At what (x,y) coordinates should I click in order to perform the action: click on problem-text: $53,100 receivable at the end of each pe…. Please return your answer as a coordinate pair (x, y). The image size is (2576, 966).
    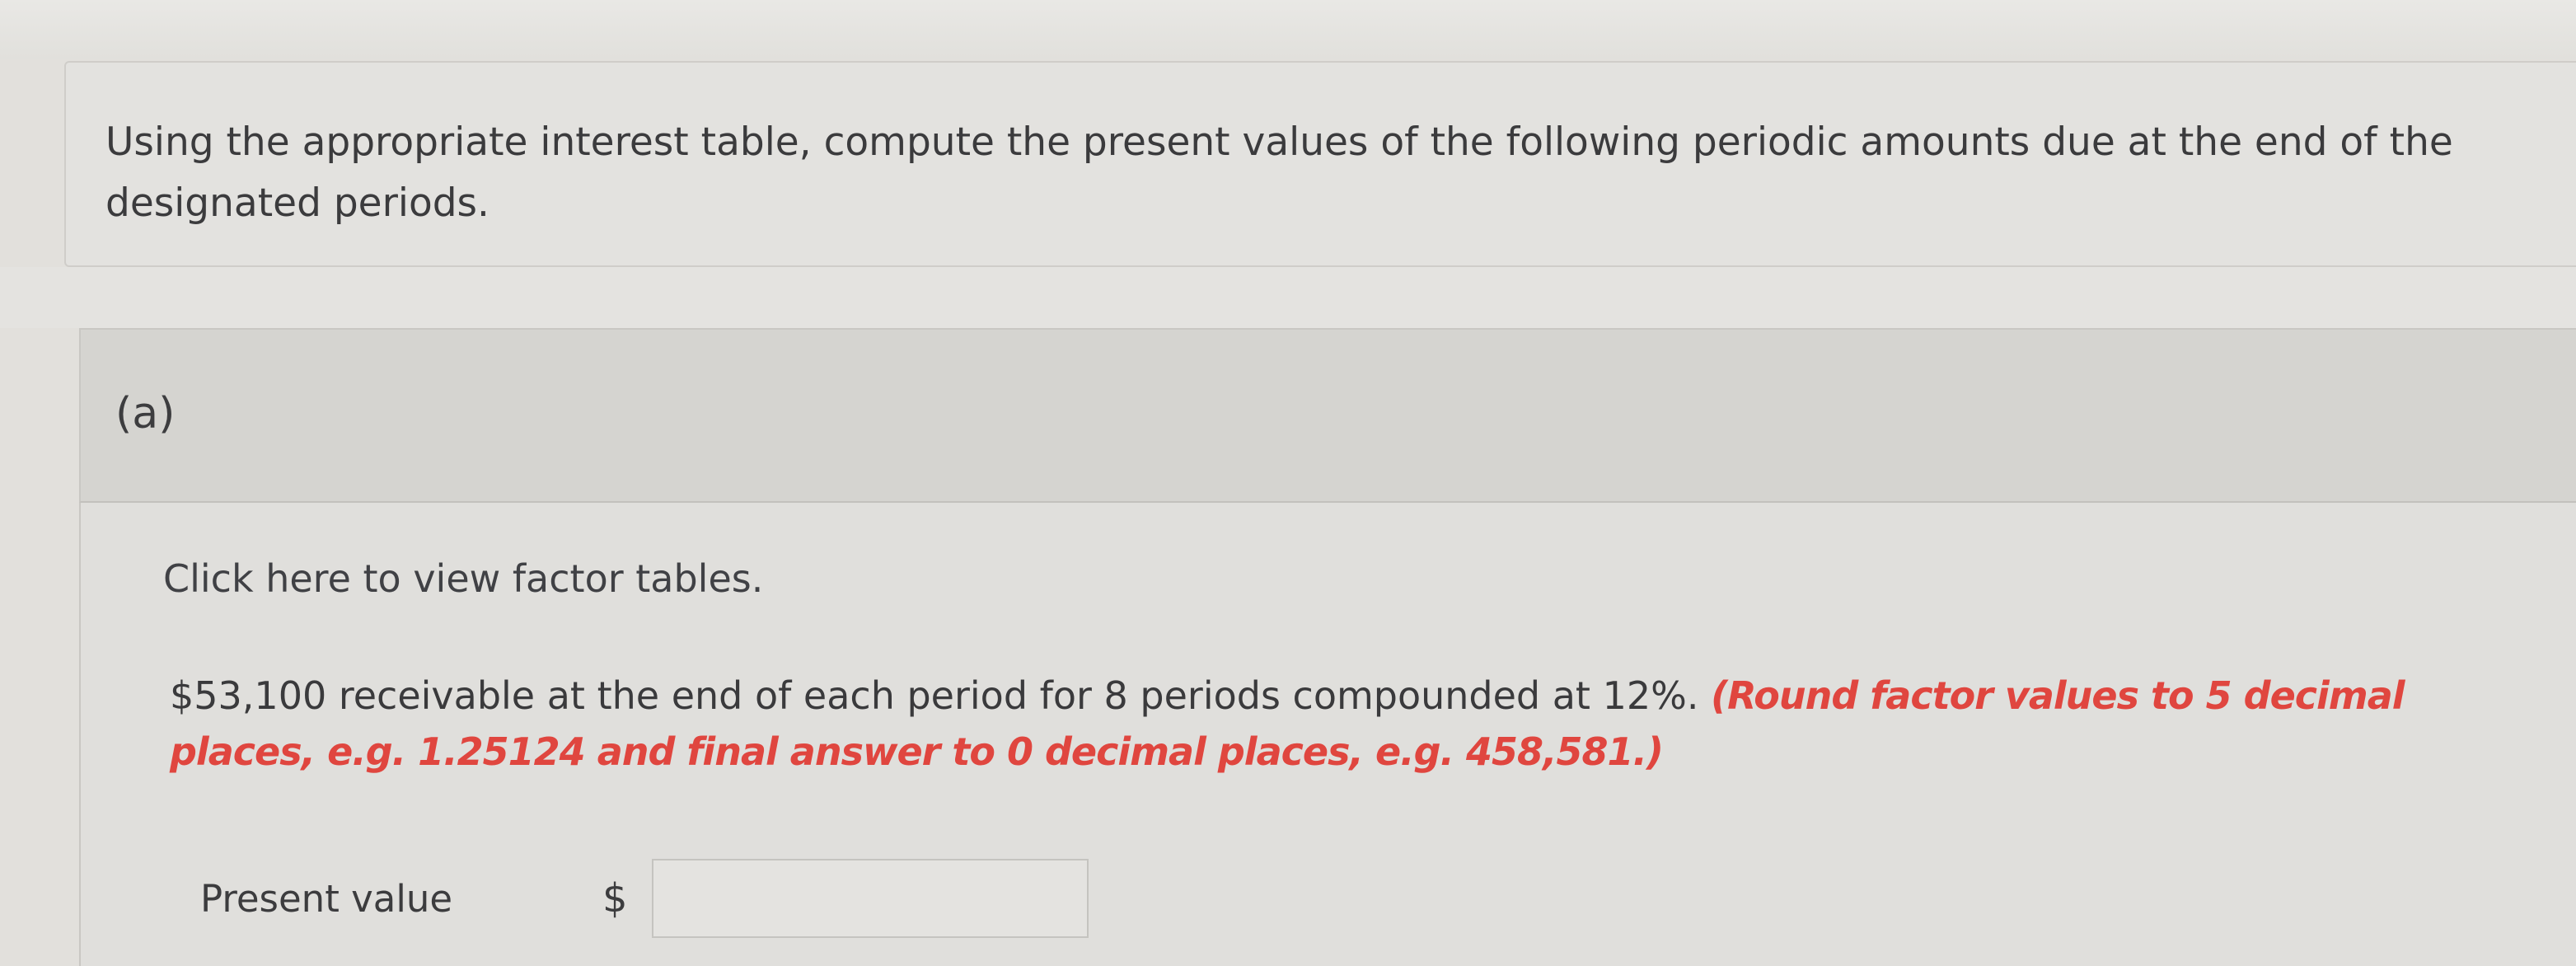
    Looking at the image, I should click on (934, 695).